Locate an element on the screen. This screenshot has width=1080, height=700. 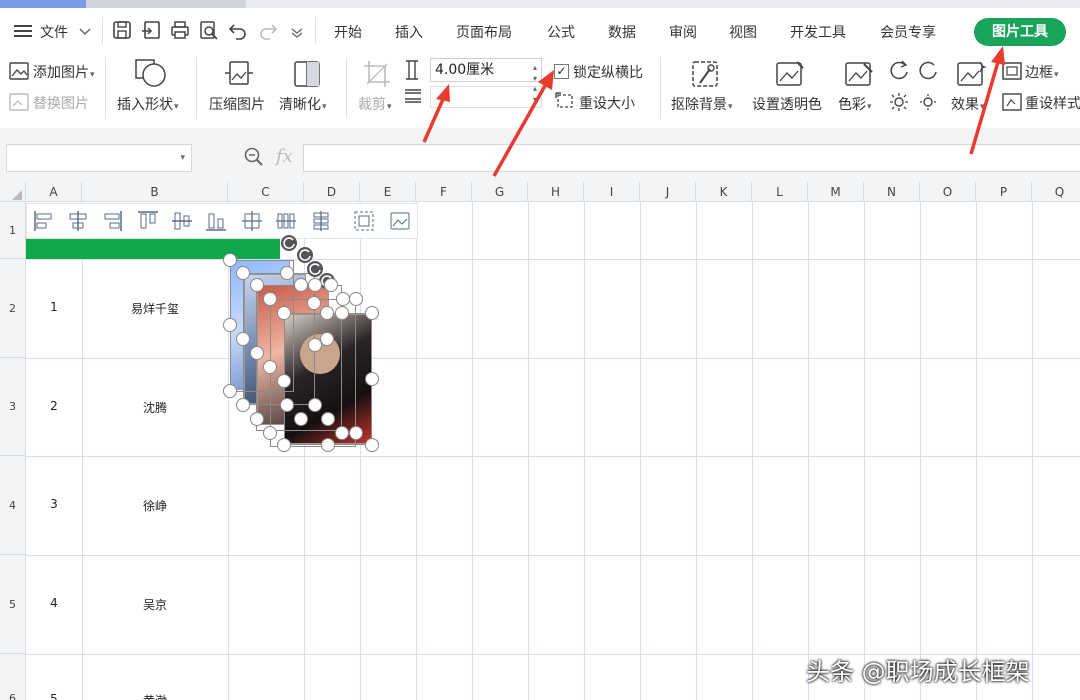
arrow-to-picture-tools is located at coordinates (987, 100).